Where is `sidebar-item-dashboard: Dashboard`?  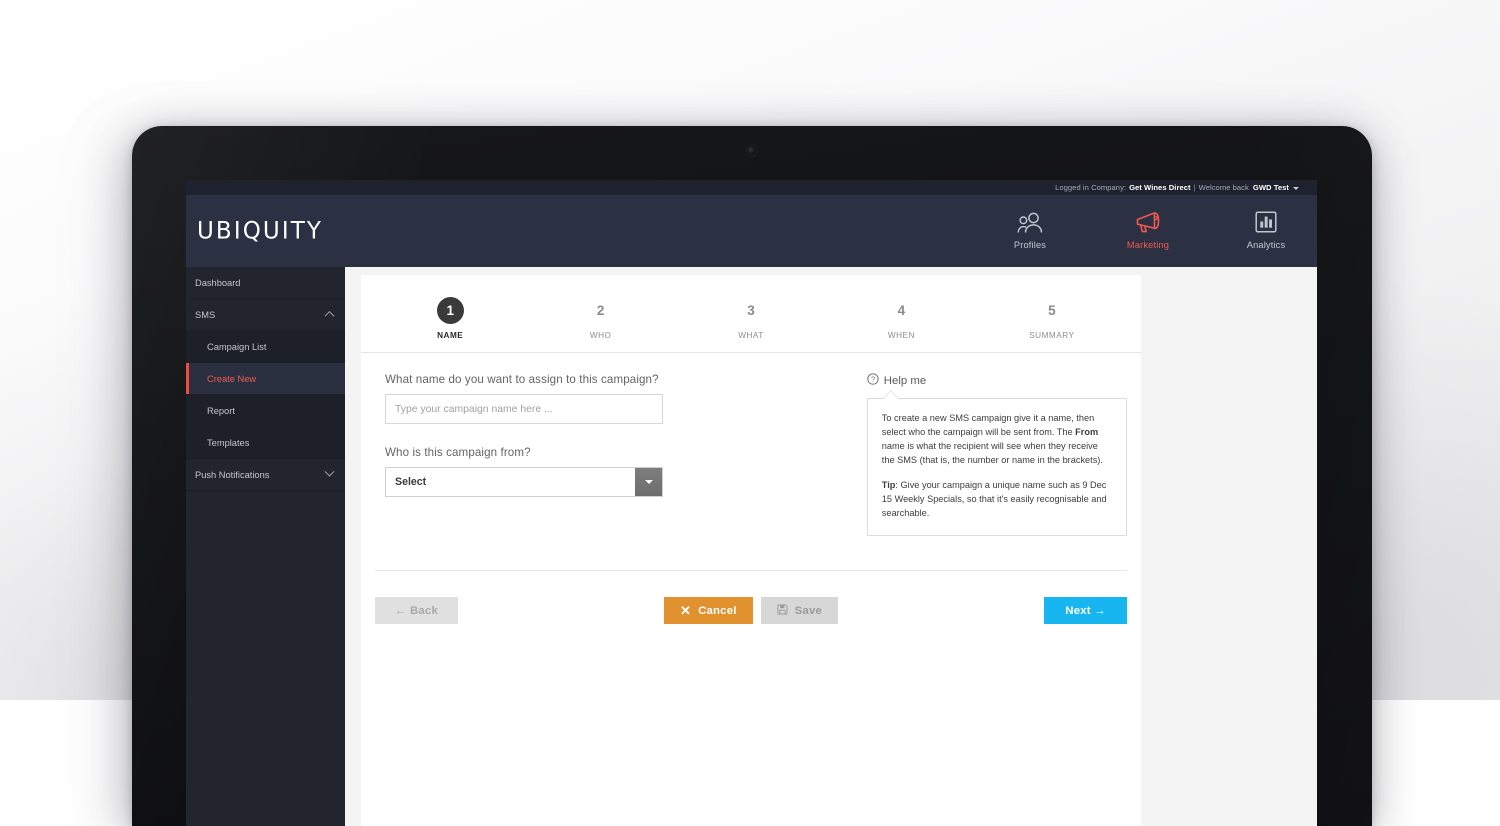
sidebar-item-dashboard: Dashboard is located at coordinates (265, 283).